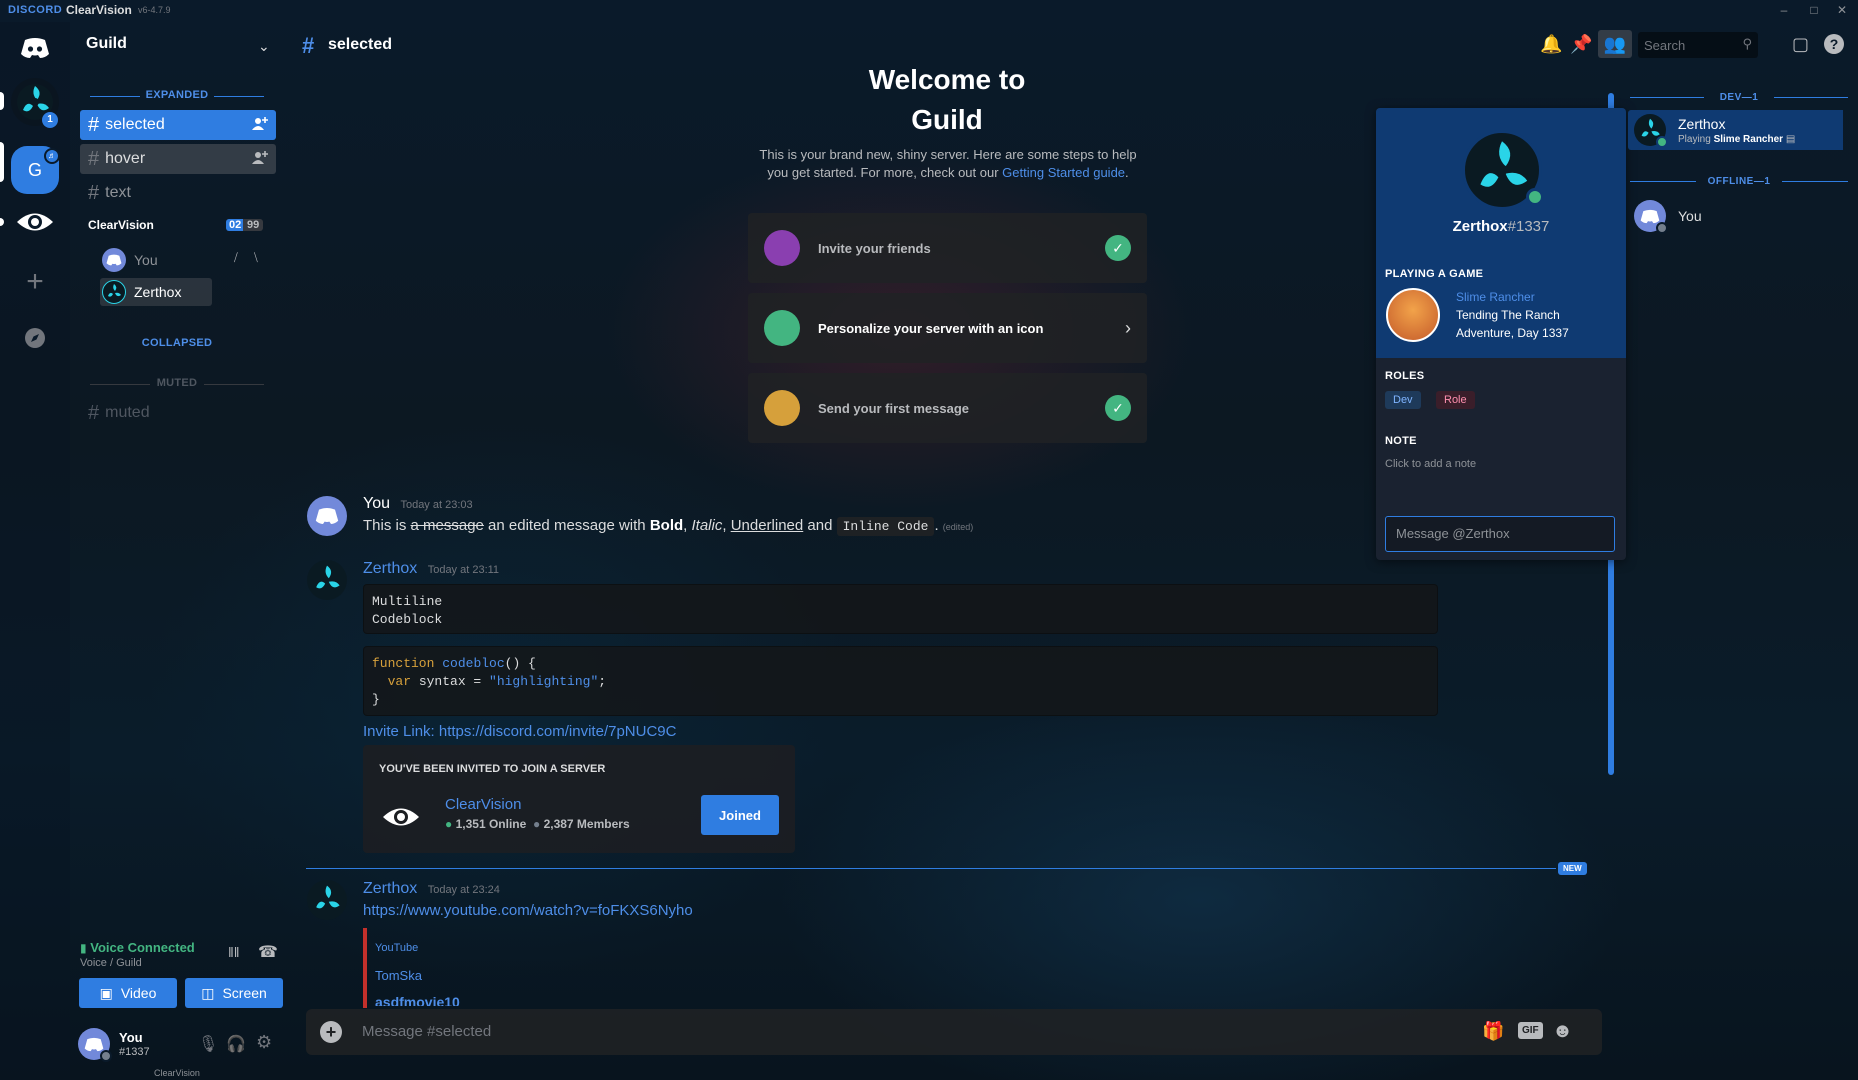  I want to click on mic-muted-icon: ⧸, so click(236, 258).